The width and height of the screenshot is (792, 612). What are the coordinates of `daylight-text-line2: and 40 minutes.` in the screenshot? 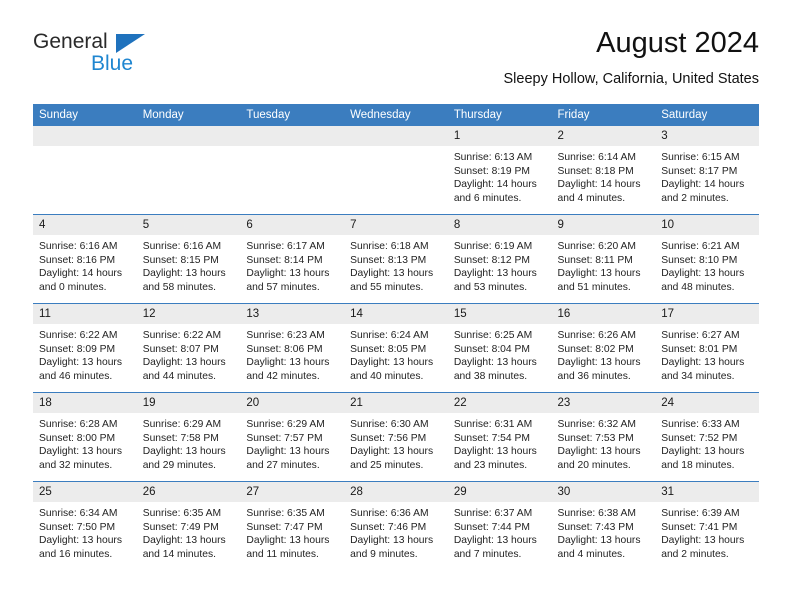 It's located at (387, 376).